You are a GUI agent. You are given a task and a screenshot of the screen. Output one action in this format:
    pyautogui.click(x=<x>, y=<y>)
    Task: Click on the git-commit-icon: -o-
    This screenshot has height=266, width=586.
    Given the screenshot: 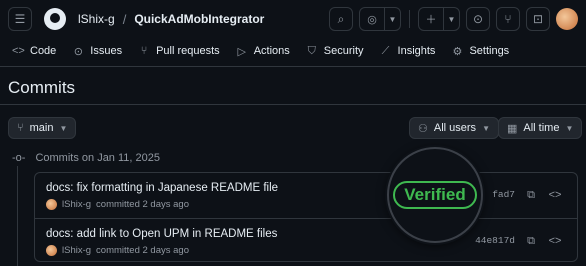 What is the action you would take?
    pyautogui.click(x=19, y=158)
    